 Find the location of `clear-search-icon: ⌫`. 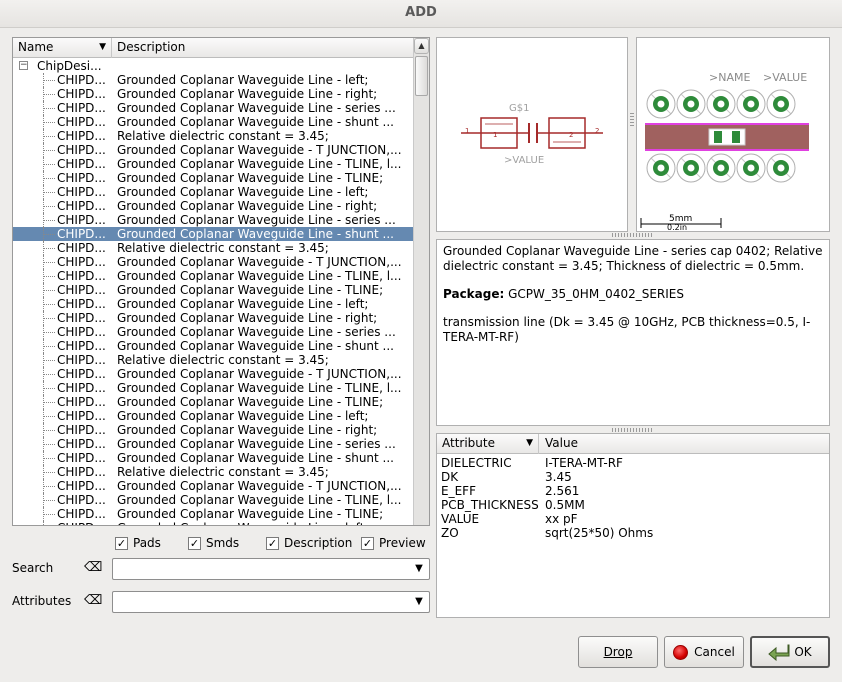

clear-search-icon: ⌫ is located at coordinates (93, 568).